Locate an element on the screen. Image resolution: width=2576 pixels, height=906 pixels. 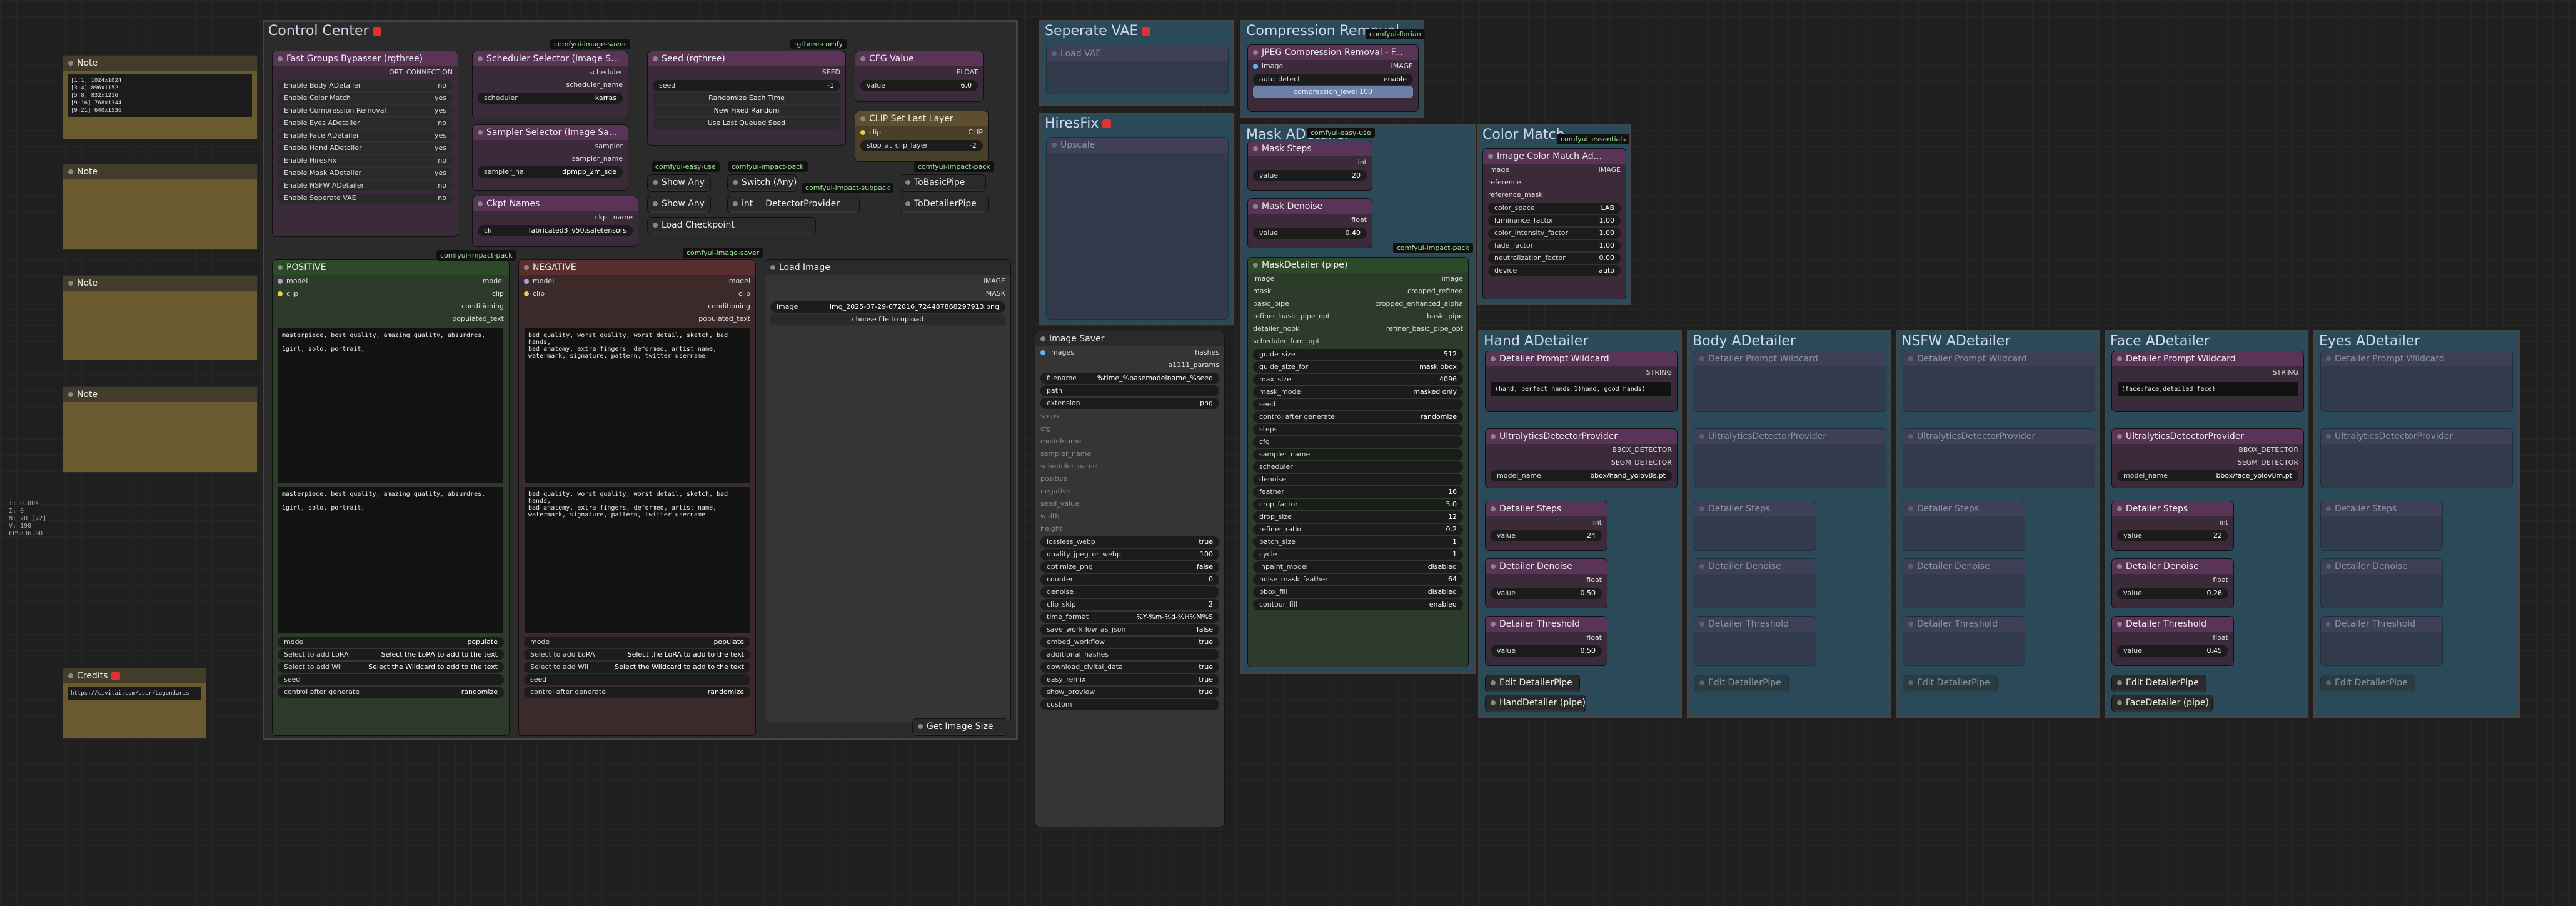
detailer-steps-node: Detailer Steps int value 22 is located at coordinates (2172, 525).